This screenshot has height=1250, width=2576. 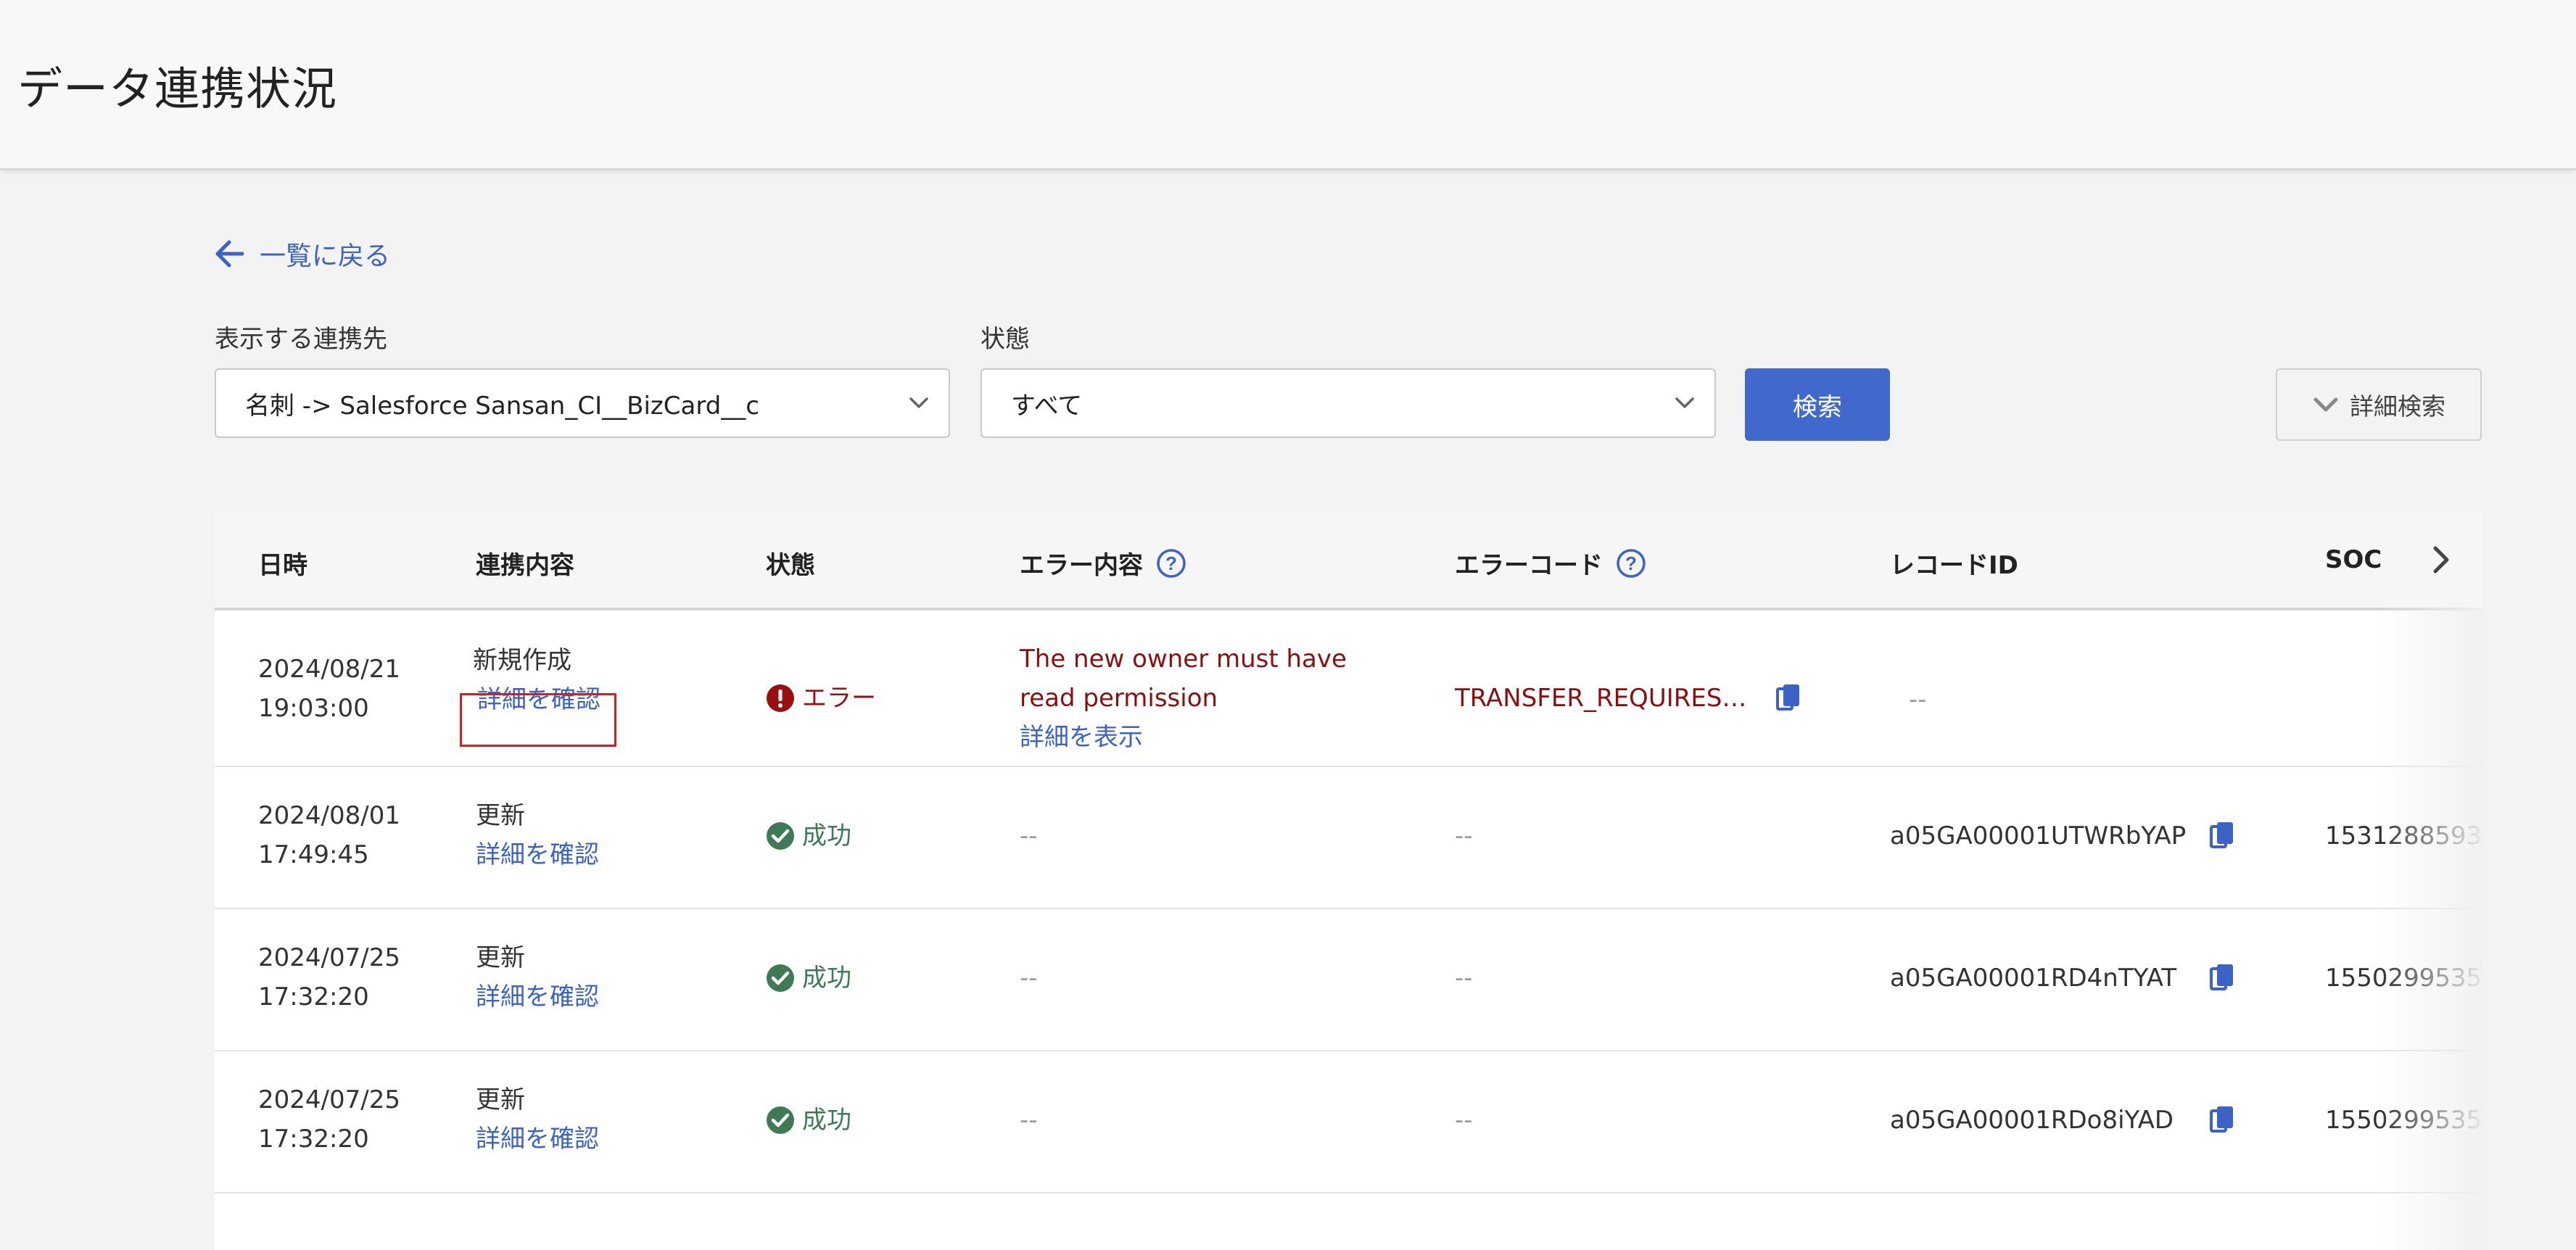 I want to click on status-filter-label: 状態, so click(x=1005, y=339).